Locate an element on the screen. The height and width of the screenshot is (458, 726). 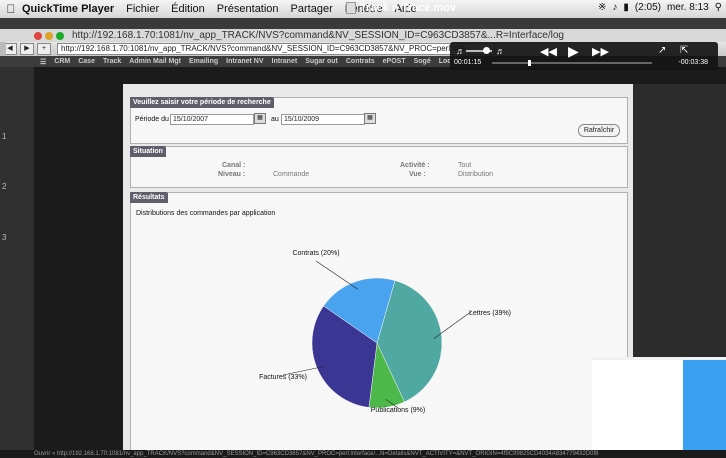
pie-label-publications: Publications (9%) is located at coordinates (398, 410).